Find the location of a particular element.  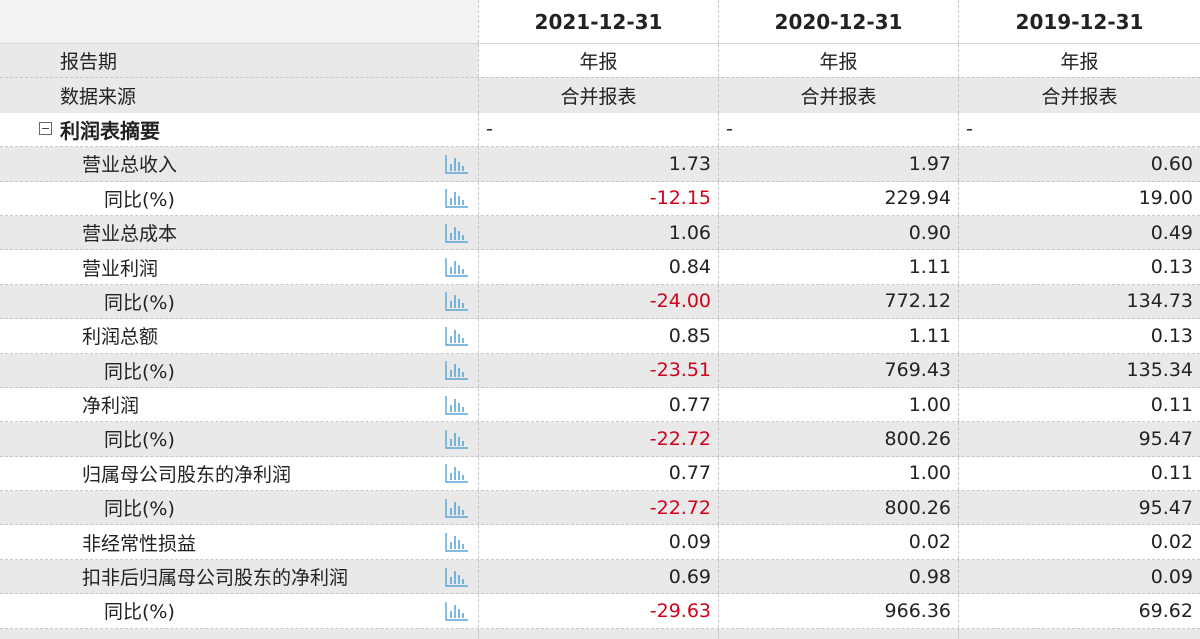

row-label: 营业总成本 is located at coordinates (130, 234).